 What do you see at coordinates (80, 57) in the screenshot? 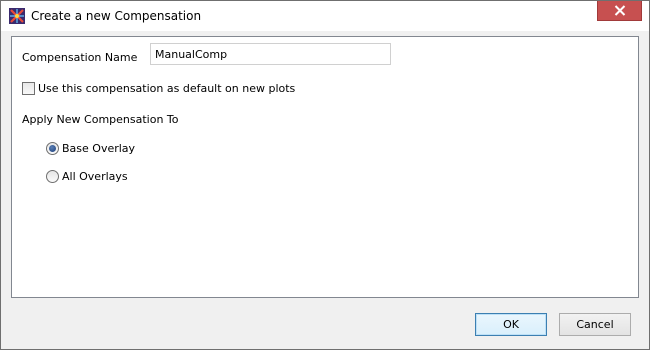
I see `compensation-name-label: Compensation Name` at bounding box center [80, 57].